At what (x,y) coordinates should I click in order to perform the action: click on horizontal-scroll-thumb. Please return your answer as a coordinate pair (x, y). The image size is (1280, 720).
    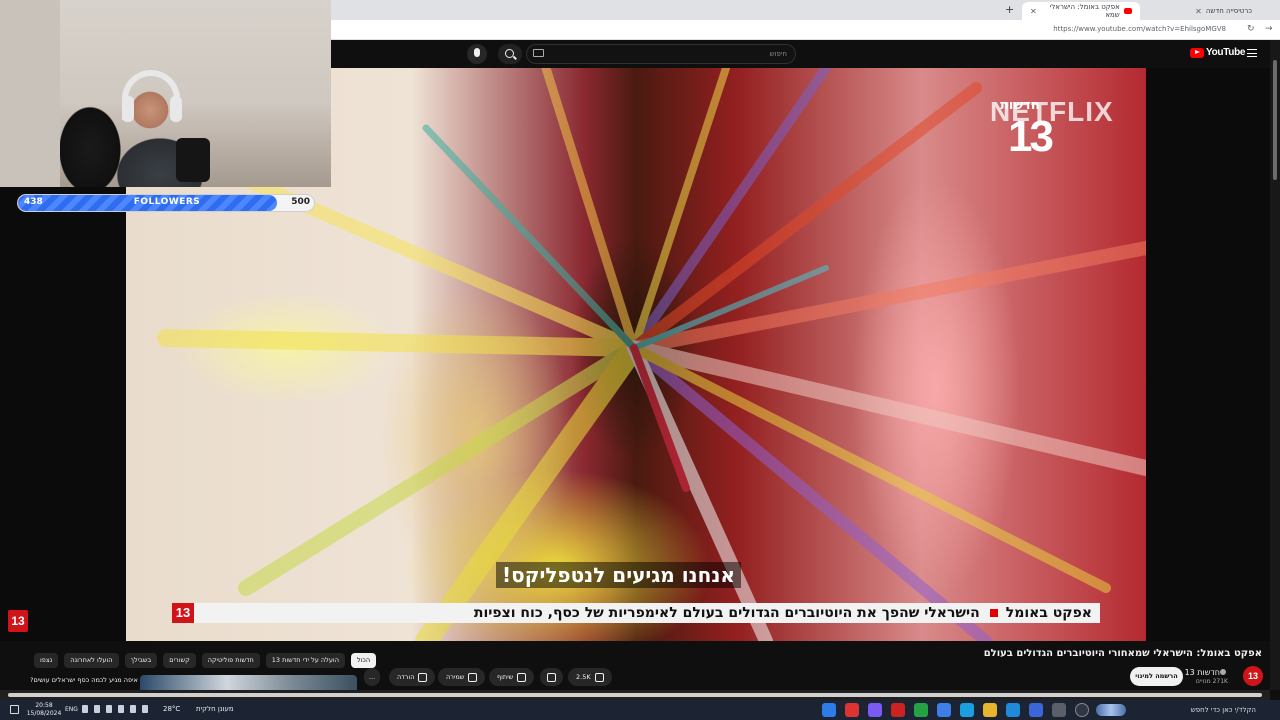
    Looking at the image, I should click on (635, 695).